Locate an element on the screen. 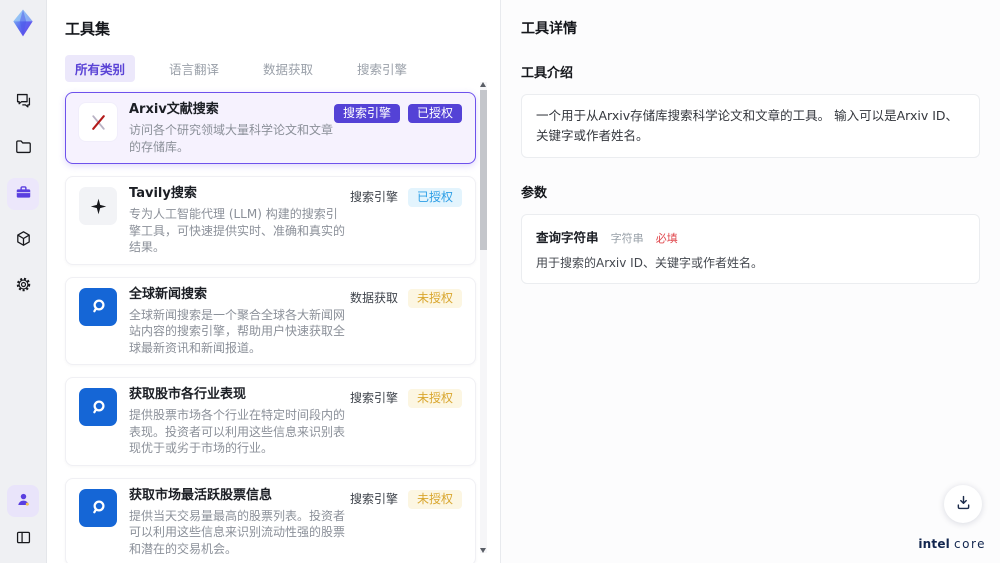  panel-toggle-icon is located at coordinates (23, 539).